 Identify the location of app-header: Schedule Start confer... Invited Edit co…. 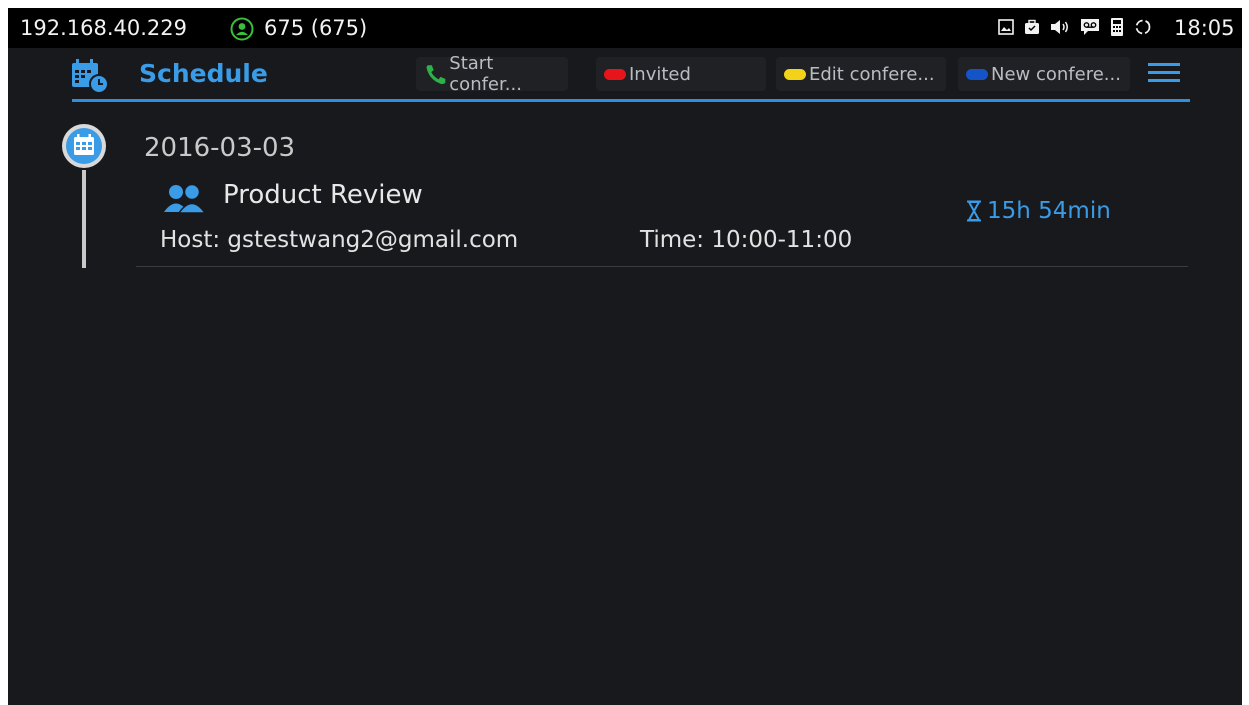
(625, 76).